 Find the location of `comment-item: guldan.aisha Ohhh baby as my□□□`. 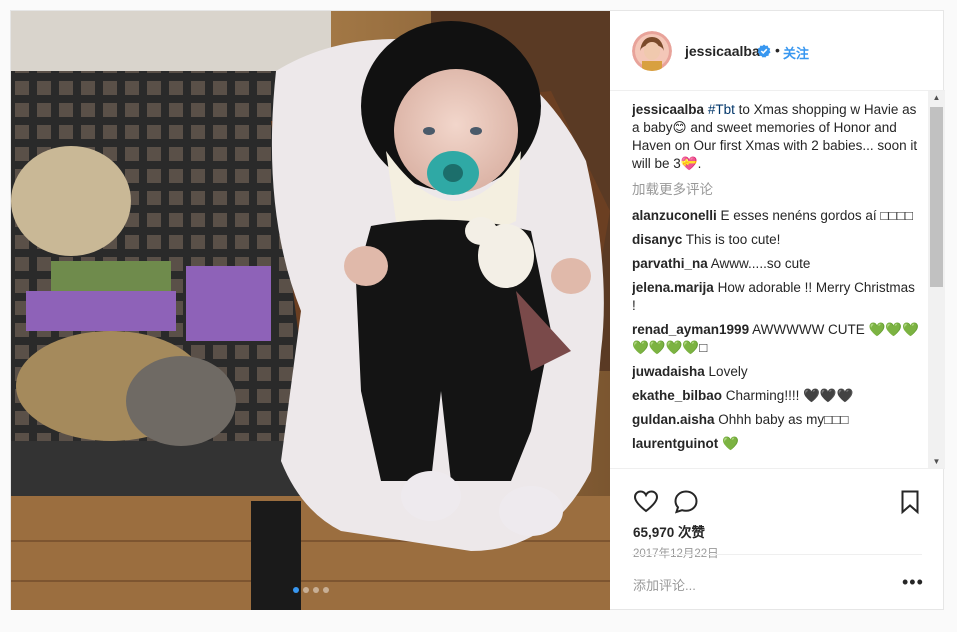

comment-item: guldan.aisha Ohhh baby as my□□□ is located at coordinates (777, 420).